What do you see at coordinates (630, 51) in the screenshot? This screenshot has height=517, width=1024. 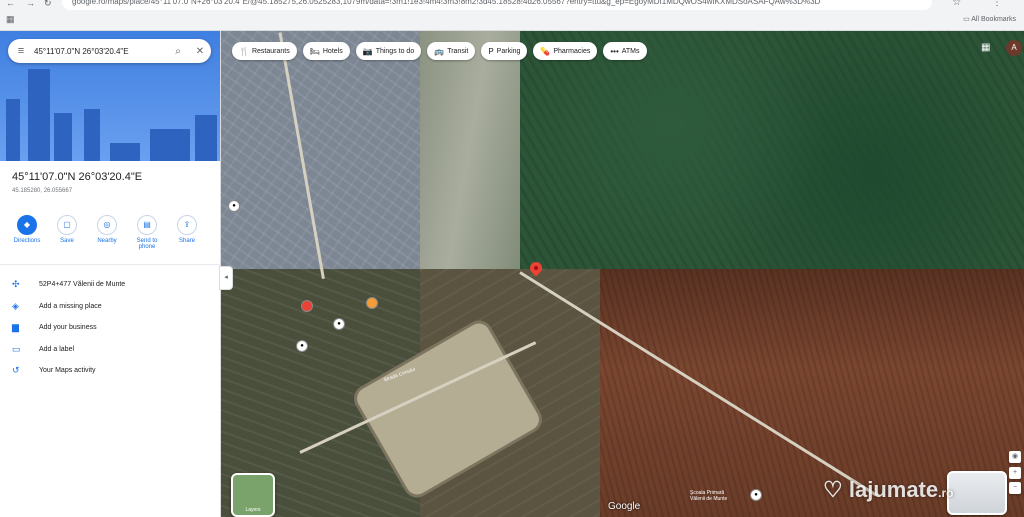 I see `chip-label: ATMs` at bounding box center [630, 51].